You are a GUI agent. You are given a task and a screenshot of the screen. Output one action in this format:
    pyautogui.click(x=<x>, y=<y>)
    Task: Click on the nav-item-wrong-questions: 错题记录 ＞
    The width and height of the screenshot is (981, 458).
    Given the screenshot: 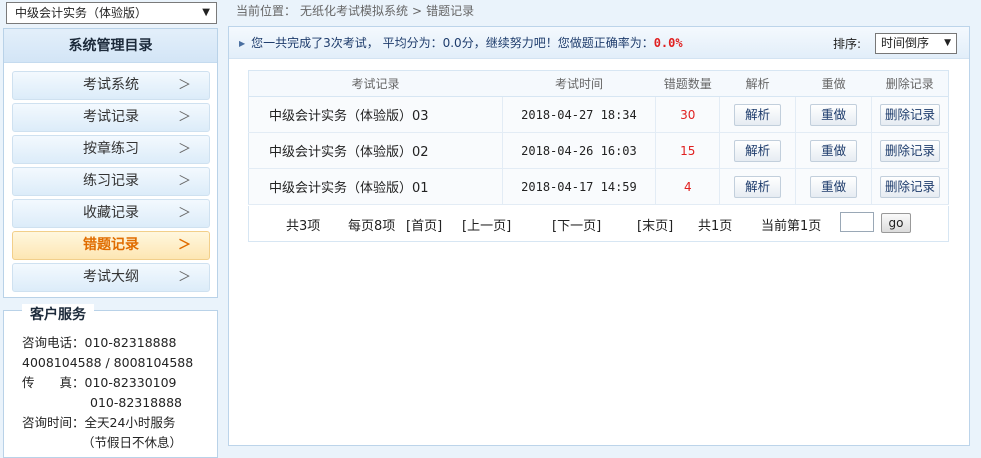 What is the action you would take?
    pyautogui.click(x=111, y=245)
    